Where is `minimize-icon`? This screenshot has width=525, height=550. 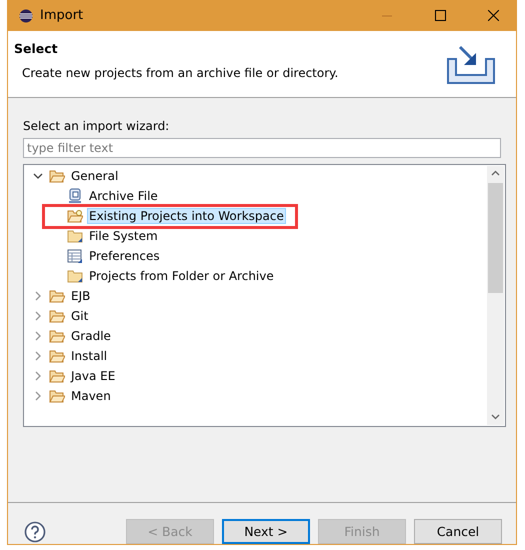
minimize-icon is located at coordinates (387, 15).